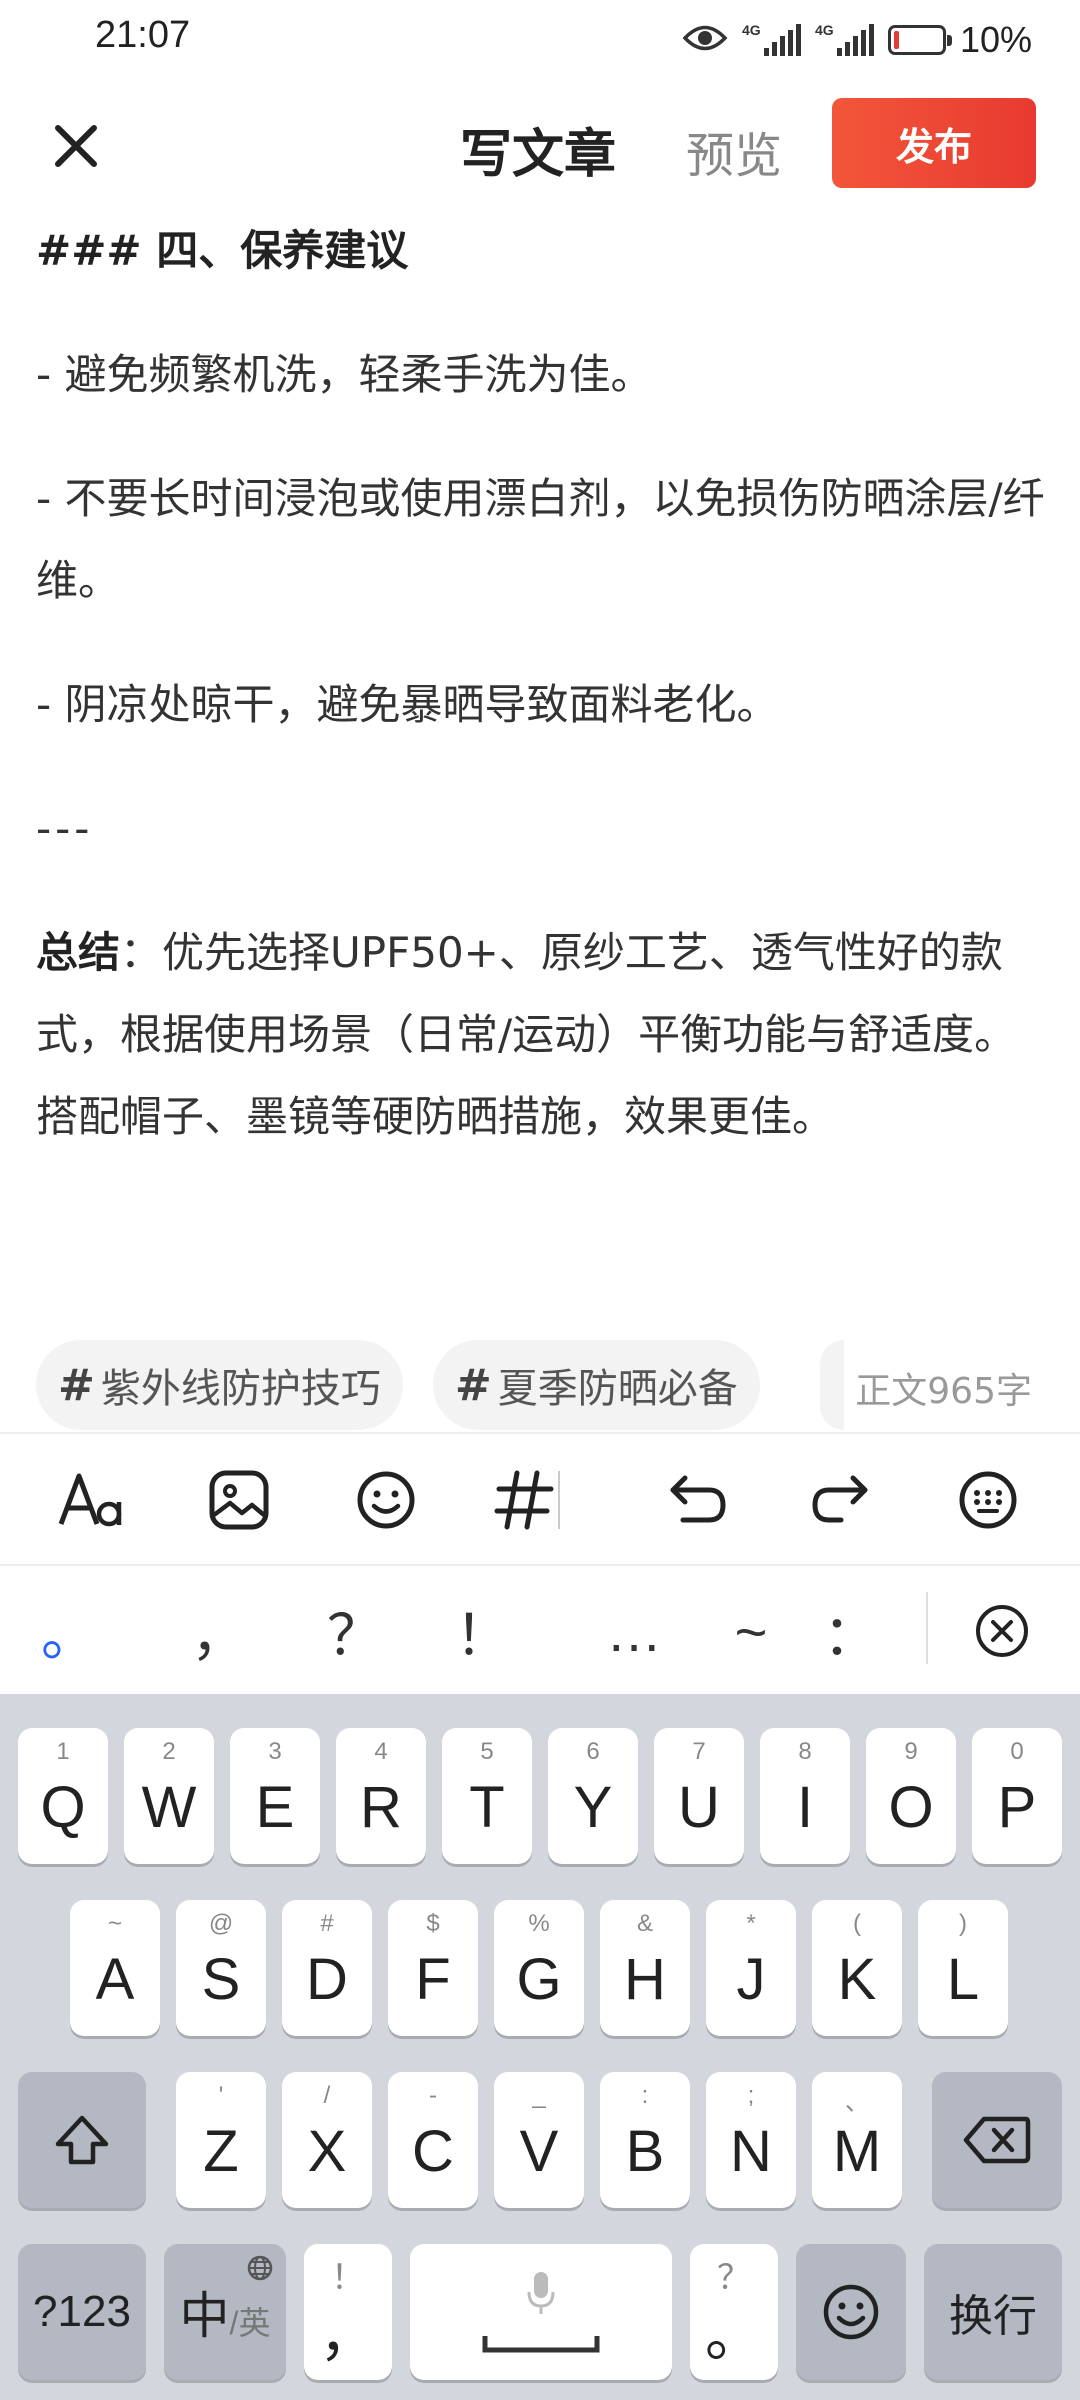 Image resolution: width=1080 pixels, height=2400 pixels. I want to click on punctuation-divider, so click(927, 1628).